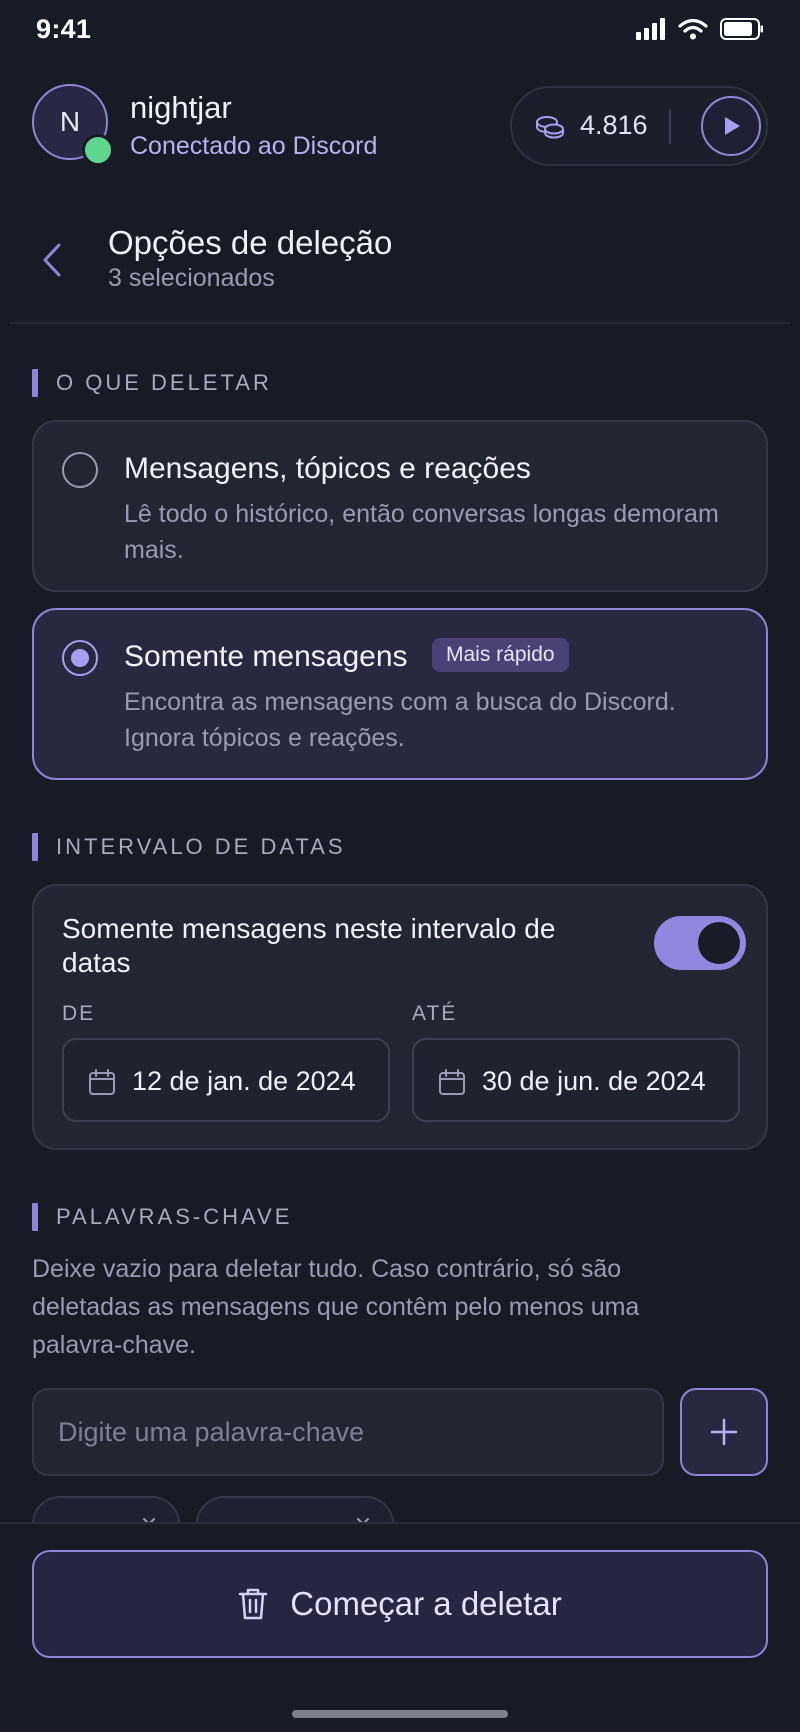  I want to click on bottom-action-bar: Começar a deletar, so click(400, 1627).